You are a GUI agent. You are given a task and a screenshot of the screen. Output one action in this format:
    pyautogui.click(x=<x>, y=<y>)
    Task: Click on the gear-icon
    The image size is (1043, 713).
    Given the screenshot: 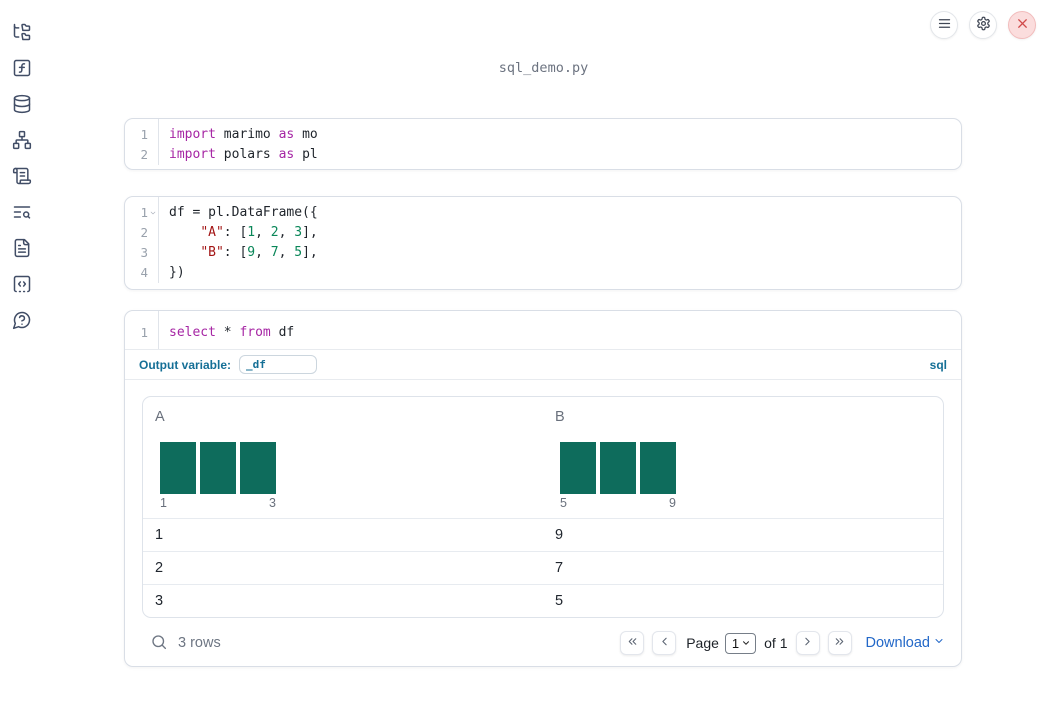 What is the action you would take?
    pyautogui.click(x=983, y=25)
    